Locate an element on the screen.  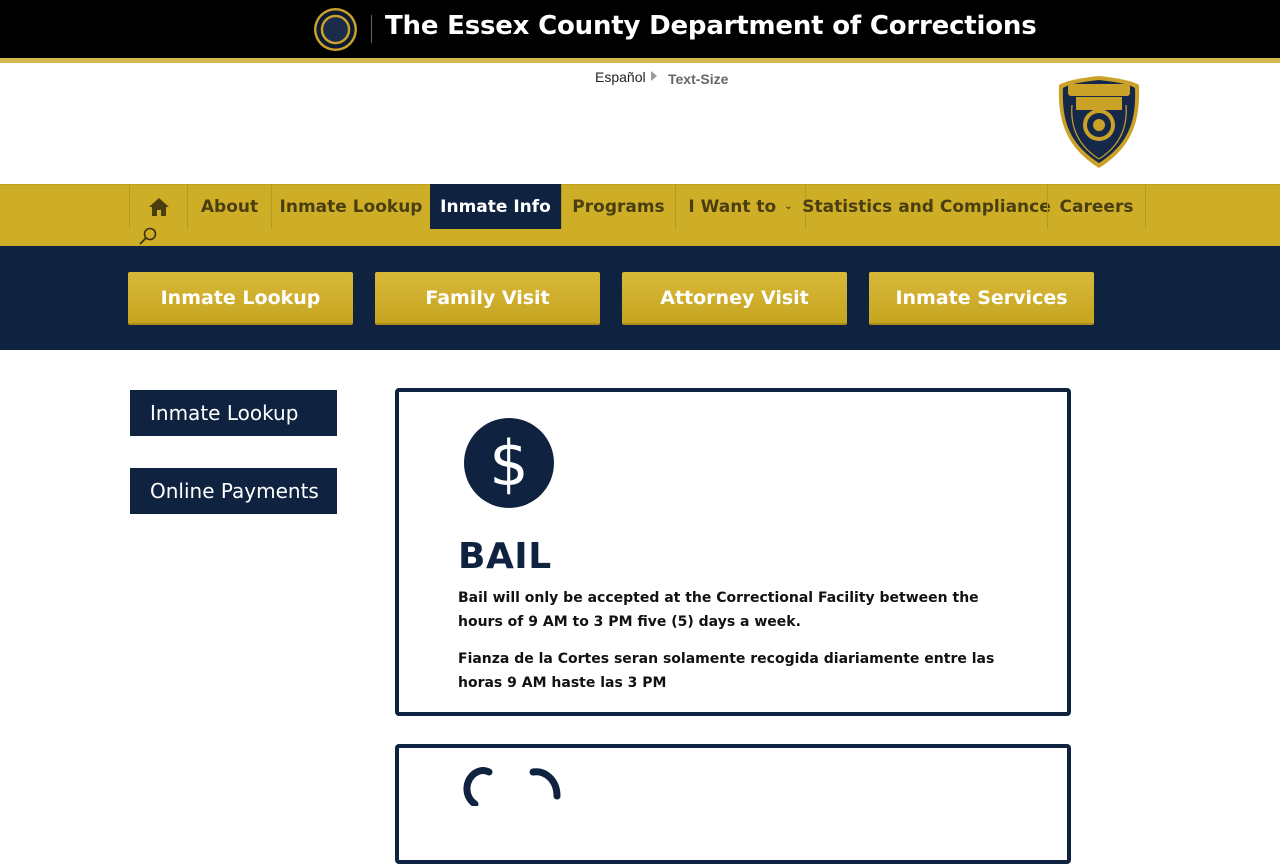
play-arrow-icon is located at coordinates (654, 76).